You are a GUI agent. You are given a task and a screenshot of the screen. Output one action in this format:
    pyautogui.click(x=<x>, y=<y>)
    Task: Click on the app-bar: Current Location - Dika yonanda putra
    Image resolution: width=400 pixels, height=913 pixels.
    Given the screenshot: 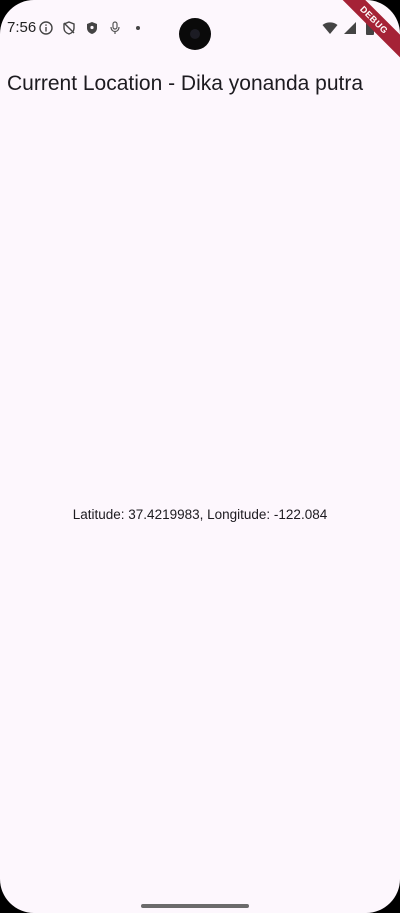 What is the action you would take?
    pyautogui.click(x=200, y=84)
    